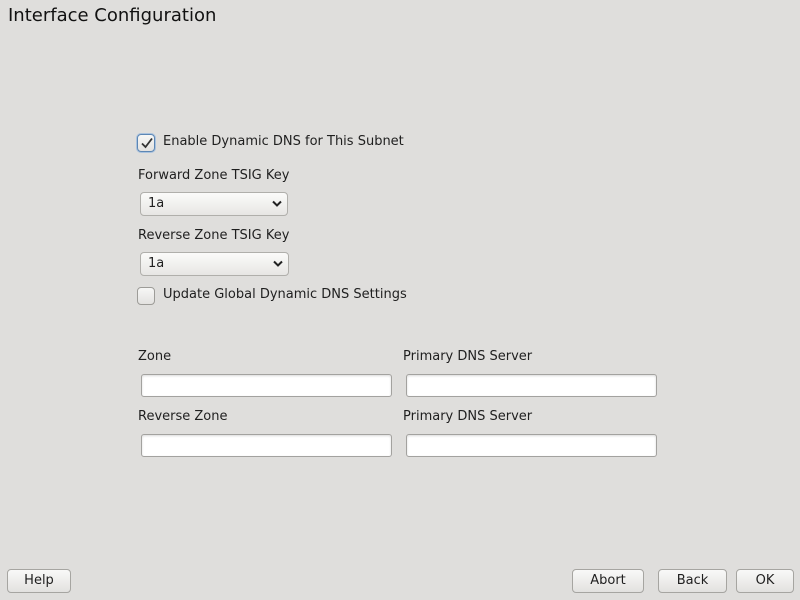 This screenshot has width=800, height=600. Describe the element at coordinates (156, 203) in the screenshot. I see `forward-tsig-value: 1a` at that location.